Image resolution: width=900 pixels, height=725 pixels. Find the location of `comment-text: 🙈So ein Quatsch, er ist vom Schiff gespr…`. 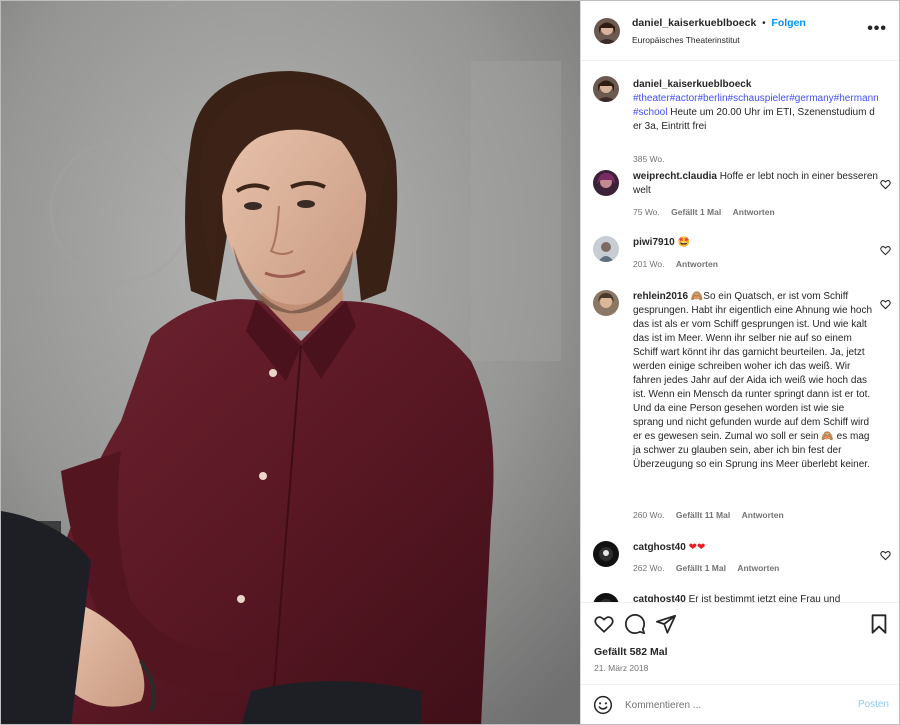

comment-text: 🙈So ein Quatsch, er ist vom Schiff gespr… is located at coordinates (753, 380).